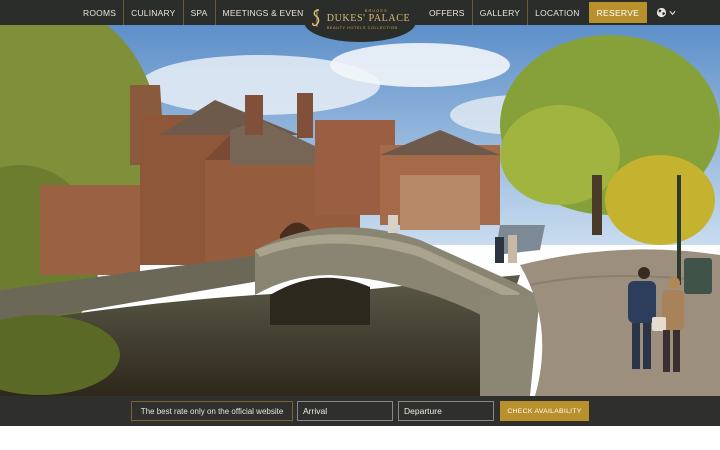 Image resolution: width=720 pixels, height=450 pixels. What do you see at coordinates (315, 18) in the screenshot?
I see `logo-monogram-icon` at bounding box center [315, 18].